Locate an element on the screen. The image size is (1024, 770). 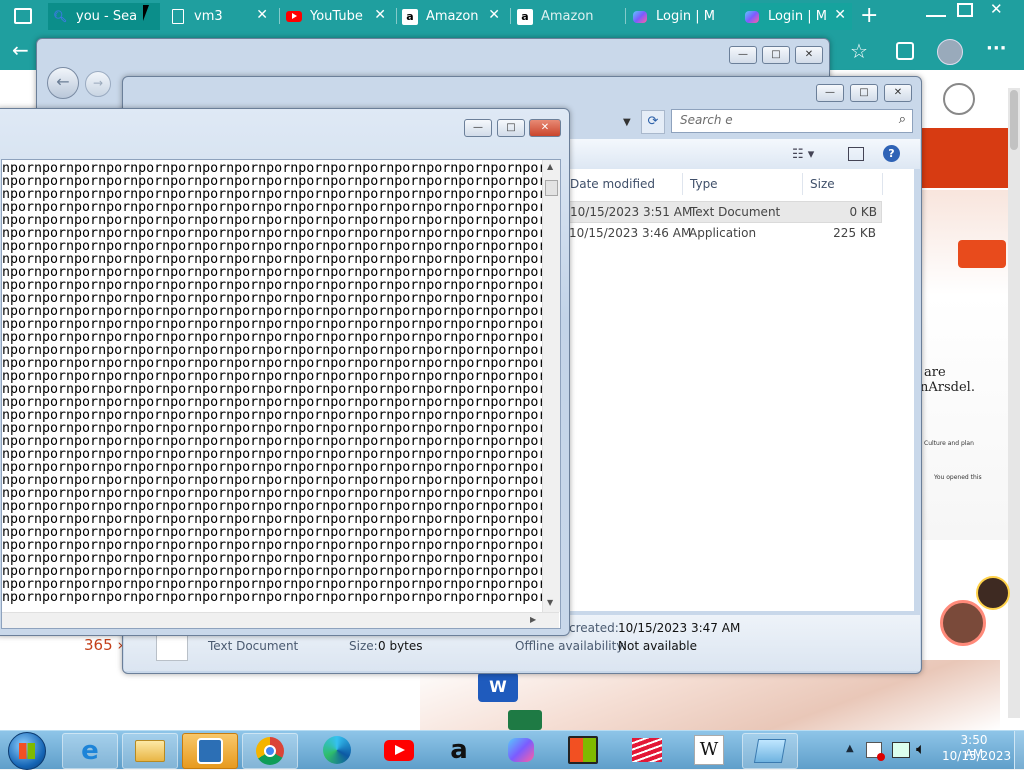
tab-vm3: vm3 ✕ is located at coordinates (220, 16).